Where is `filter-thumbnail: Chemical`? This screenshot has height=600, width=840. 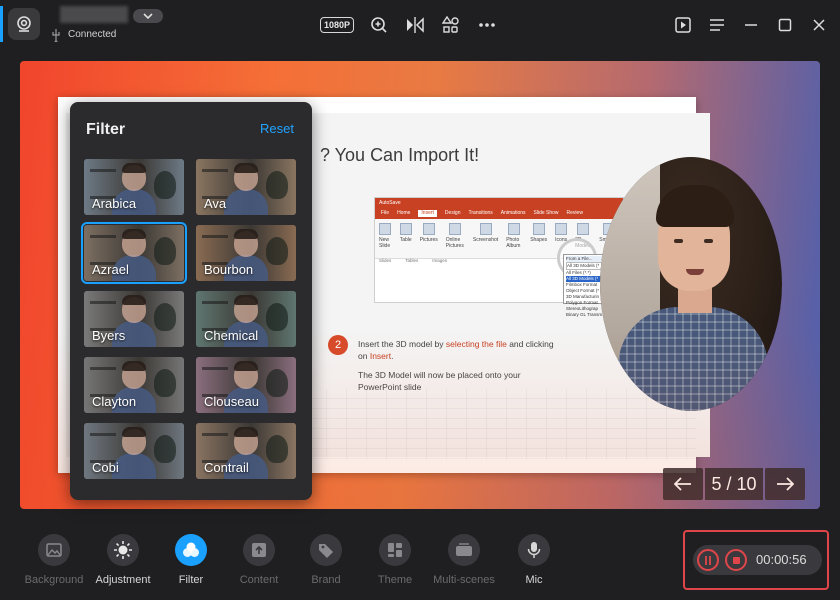 filter-thumbnail: Chemical is located at coordinates (246, 319).